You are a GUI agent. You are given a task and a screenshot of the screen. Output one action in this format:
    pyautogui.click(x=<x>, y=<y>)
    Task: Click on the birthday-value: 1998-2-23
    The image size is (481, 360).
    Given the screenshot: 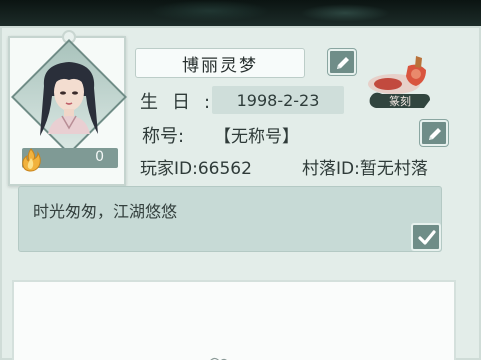 What is the action you would take?
    pyautogui.click(x=278, y=100)
    